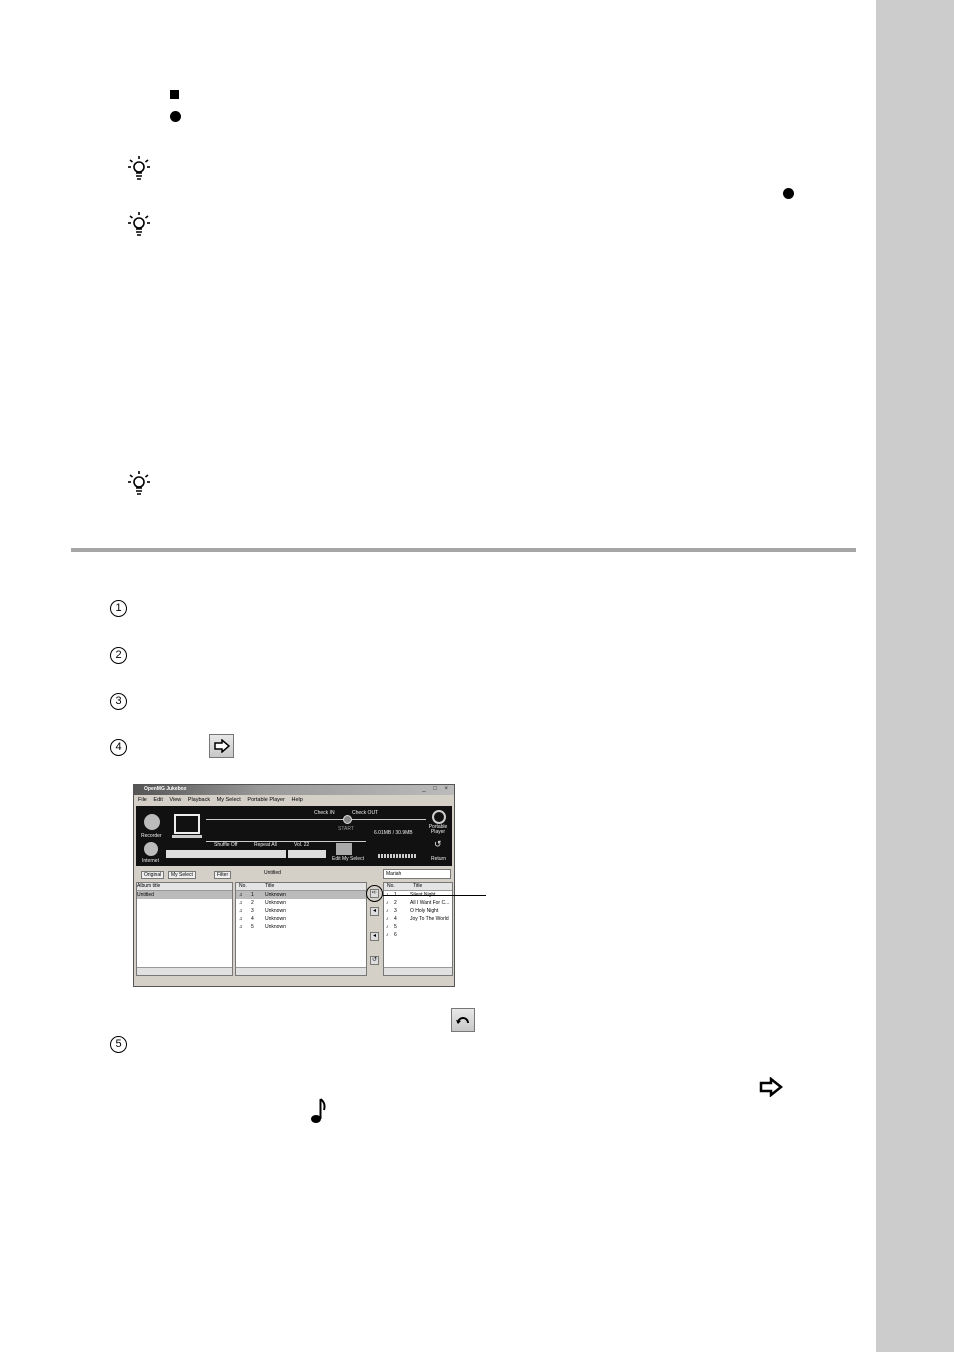 This screenshot has height=1352, width=954. What do you see at coordinates (348, 859) in the screenshot?
I see `edit-my-select-label: Edit My Select` at bounding box center [348, 859].